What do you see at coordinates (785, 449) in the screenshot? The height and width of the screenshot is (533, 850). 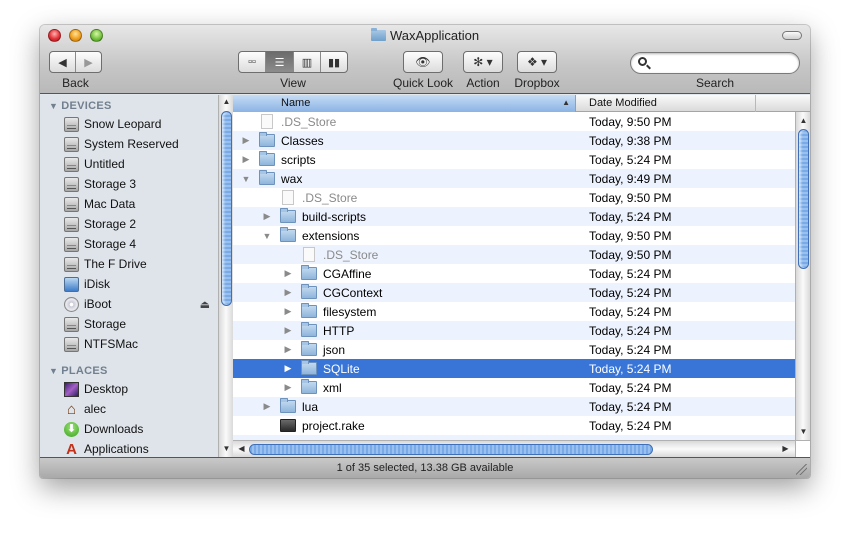 I see `scroll-right-arrow: ▶` at bounding box center [785, 449].